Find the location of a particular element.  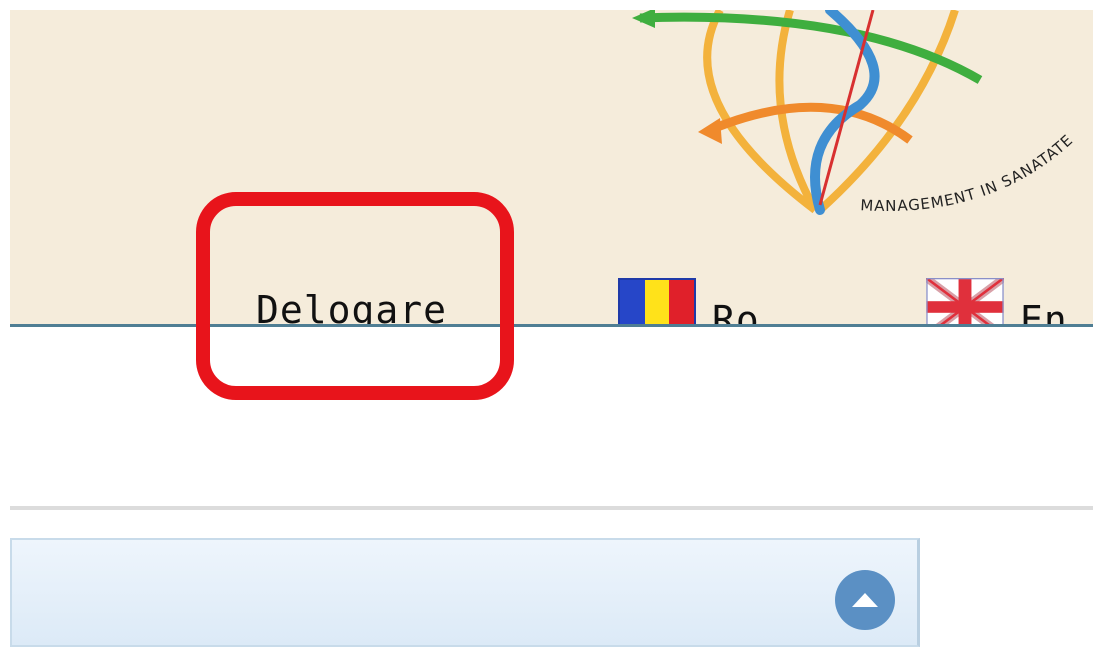

svg-text: MANAGEMENT IN SANATATE is located at coordinates (968, 173).